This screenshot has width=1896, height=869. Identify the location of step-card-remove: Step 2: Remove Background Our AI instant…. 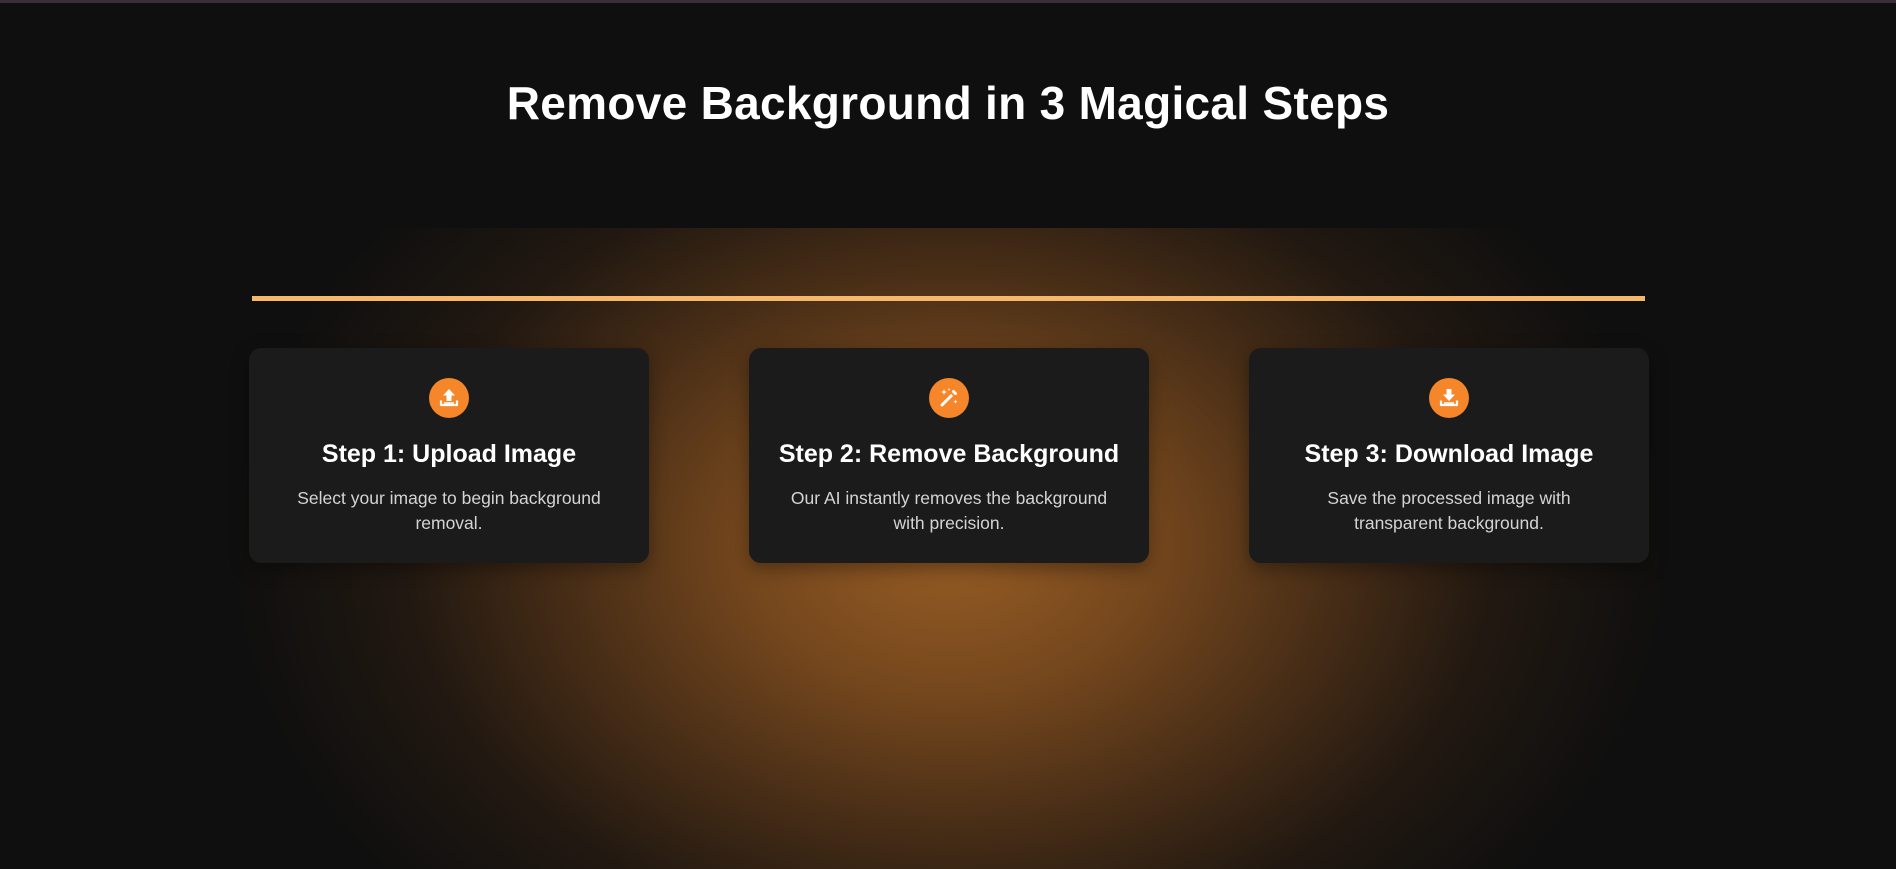
(949, 455).